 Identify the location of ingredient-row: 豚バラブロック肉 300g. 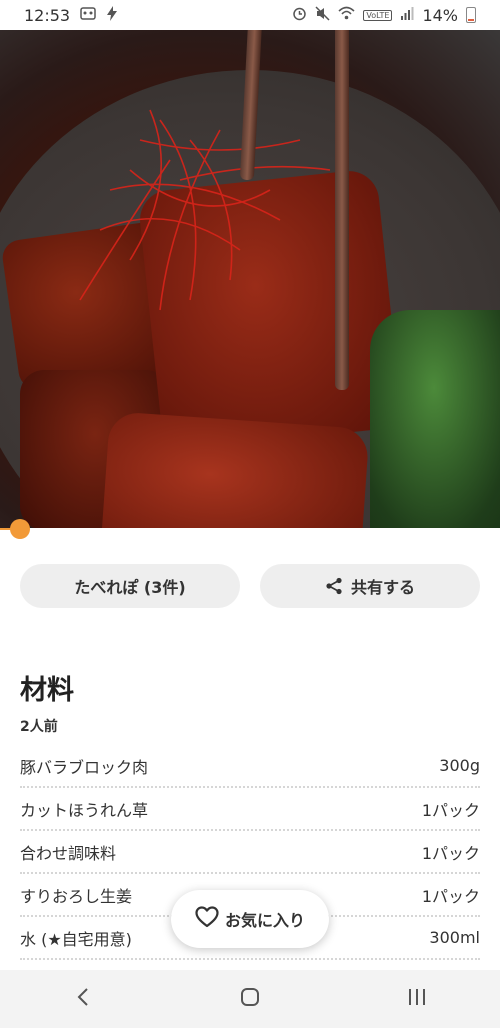
(250, 766).